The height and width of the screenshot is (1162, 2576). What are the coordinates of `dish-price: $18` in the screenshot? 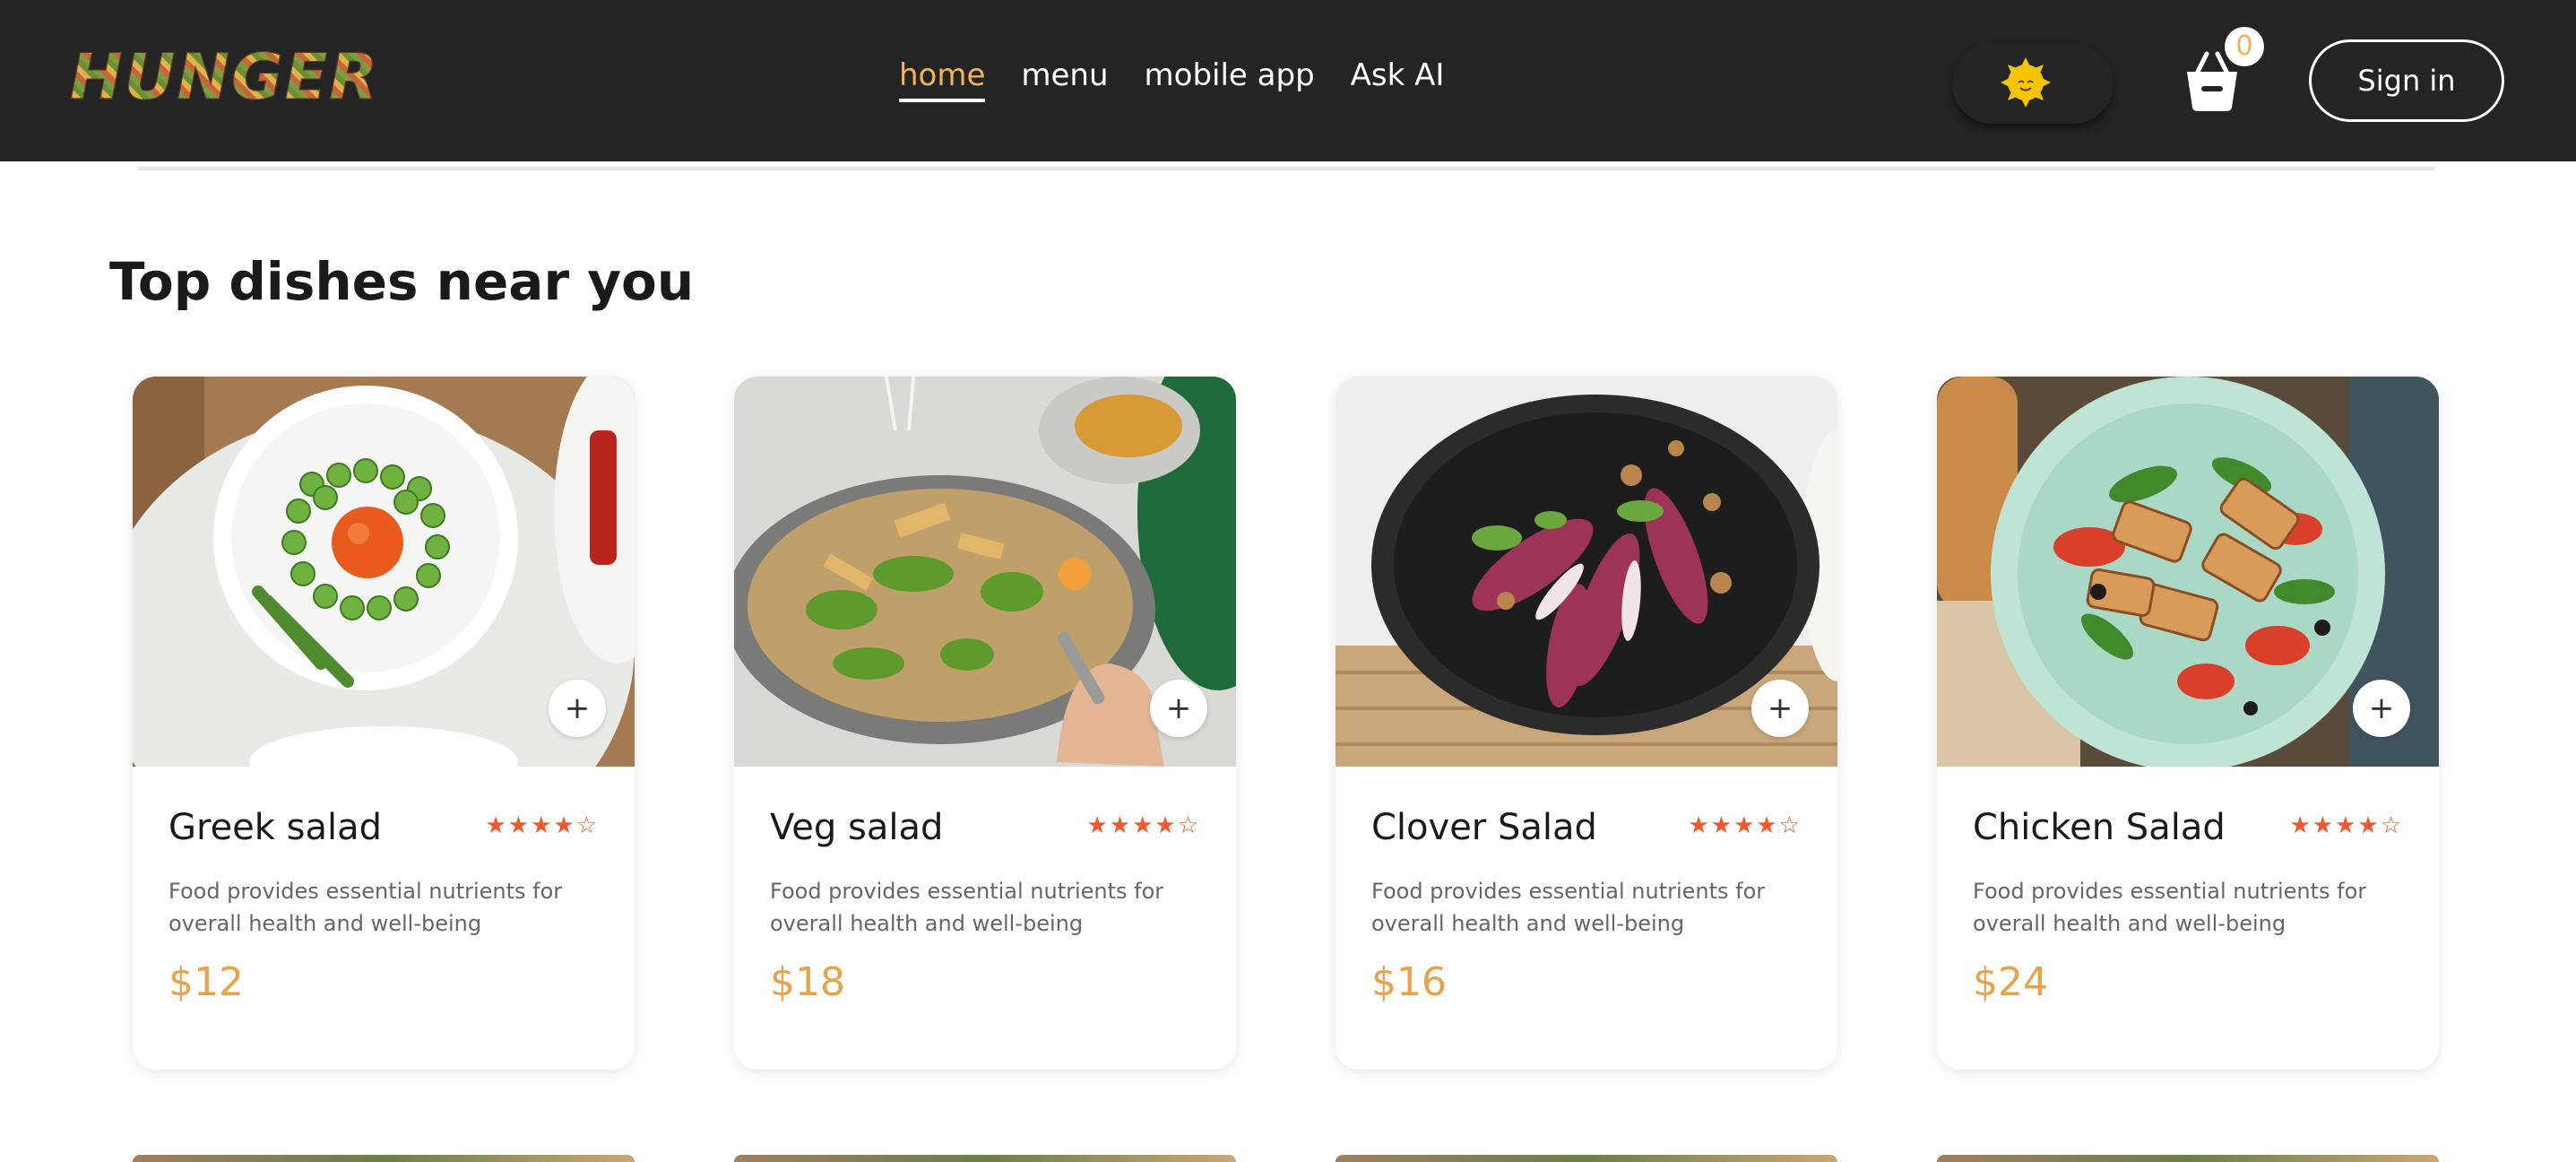 It's located at (807, 982).